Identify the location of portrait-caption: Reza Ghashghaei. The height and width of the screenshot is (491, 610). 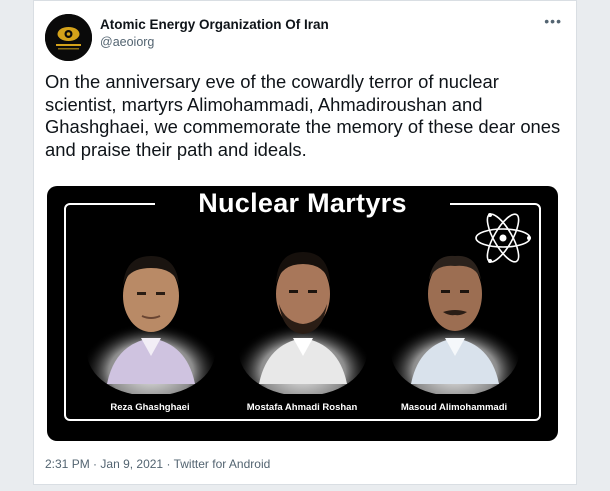
(150, 407).